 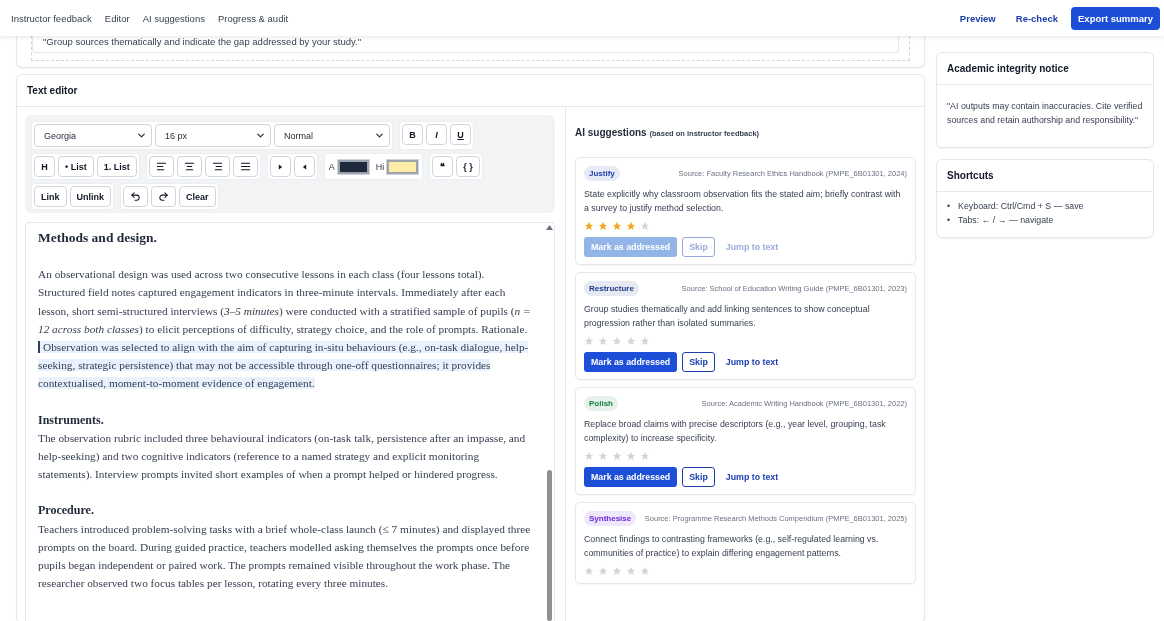 I want to click on toolbar-button: H, so click(x=44, y=166).